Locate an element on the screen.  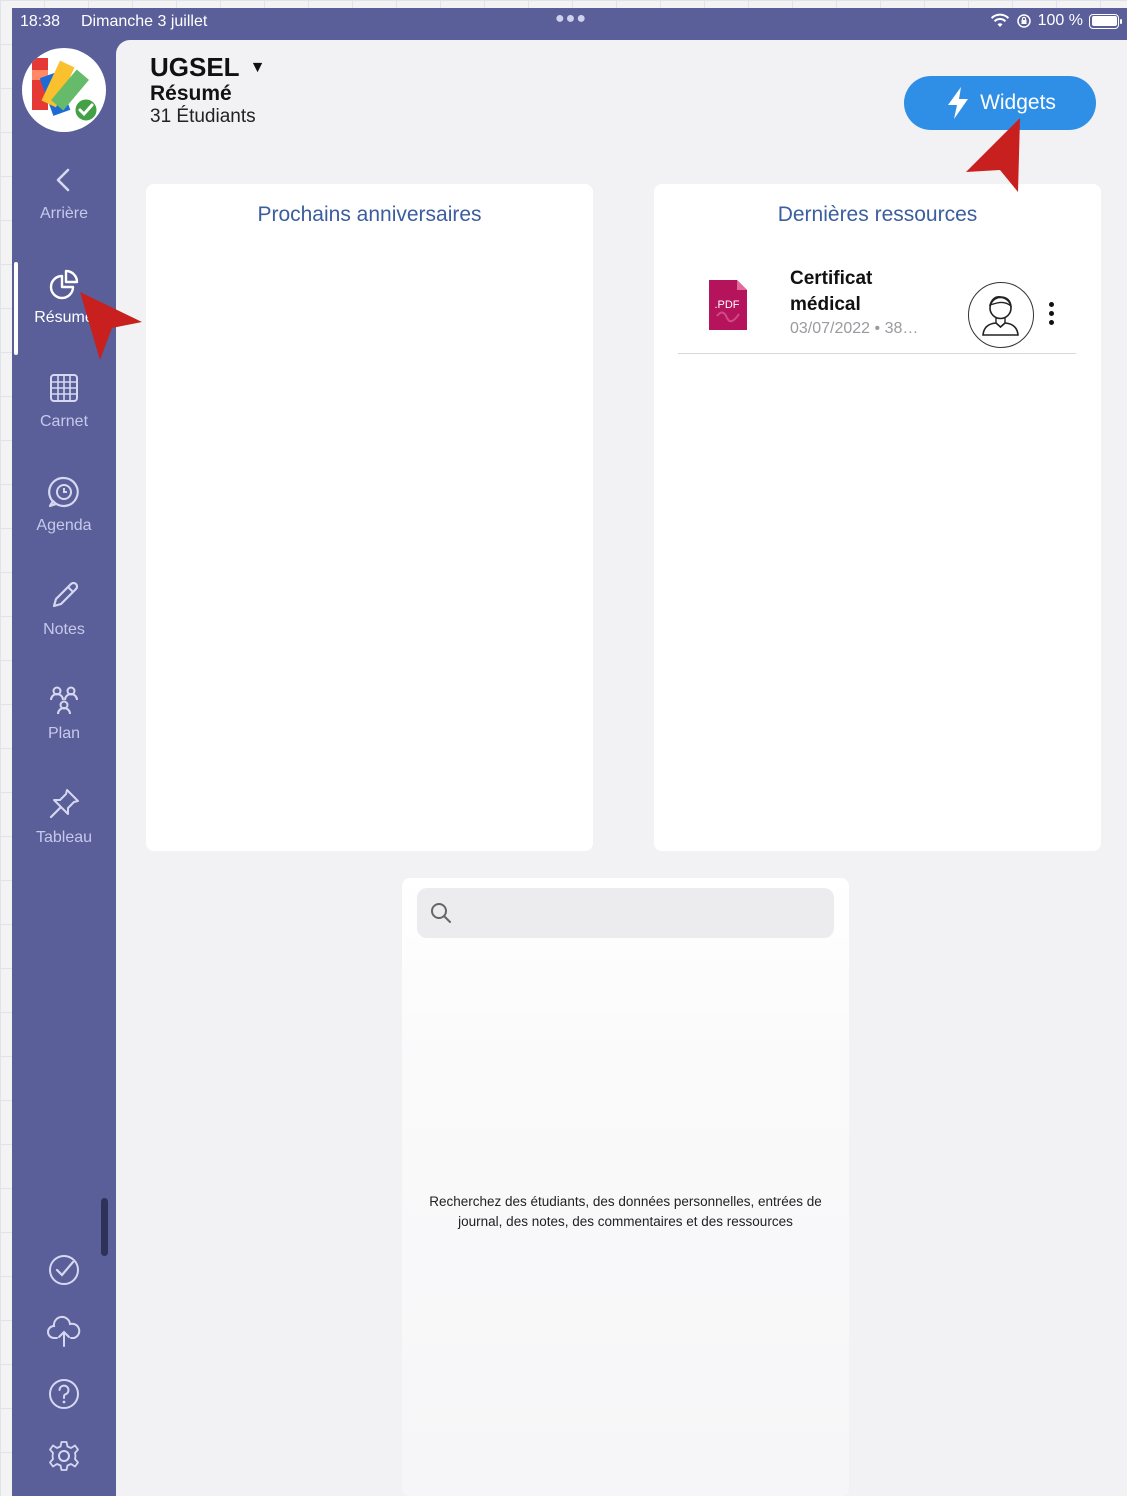
cloud-upload-icon is located at coordinates (64, 1332).